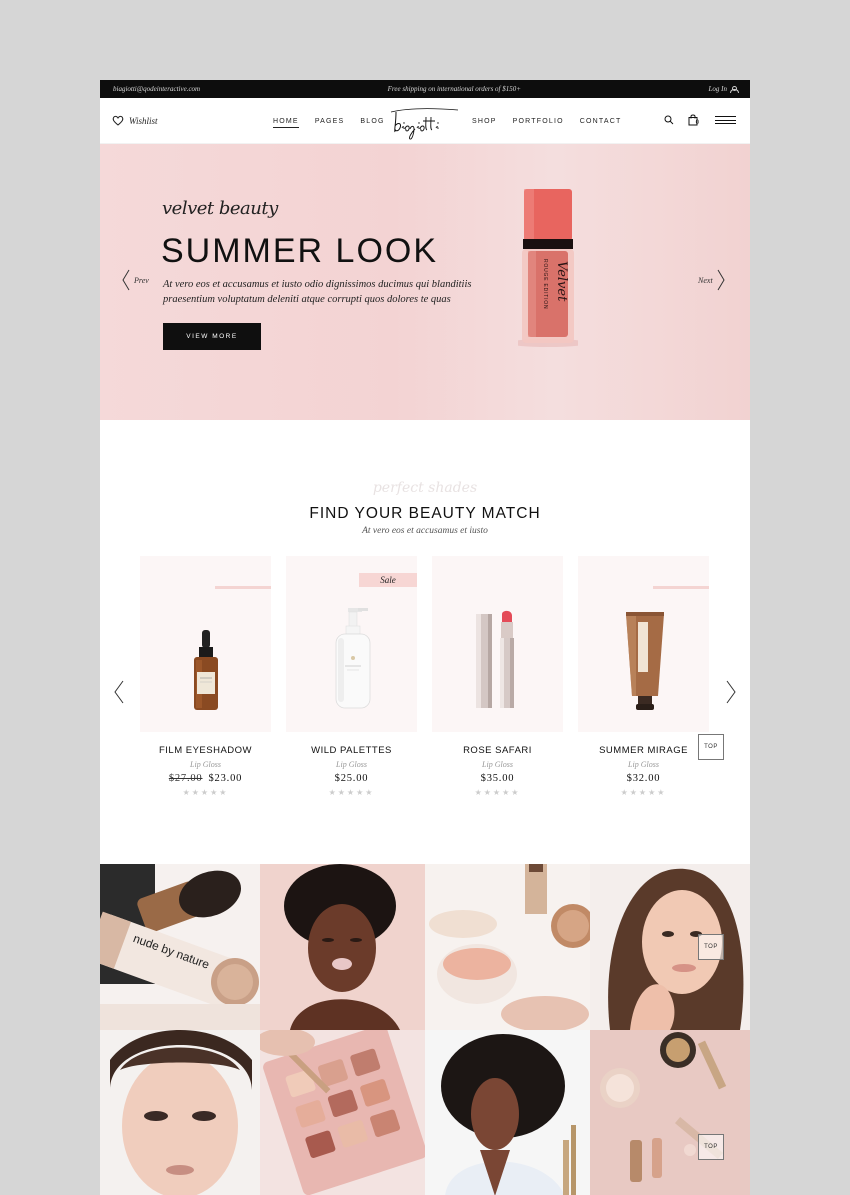  I want to click on login-link: Log In, so click(723, 89).